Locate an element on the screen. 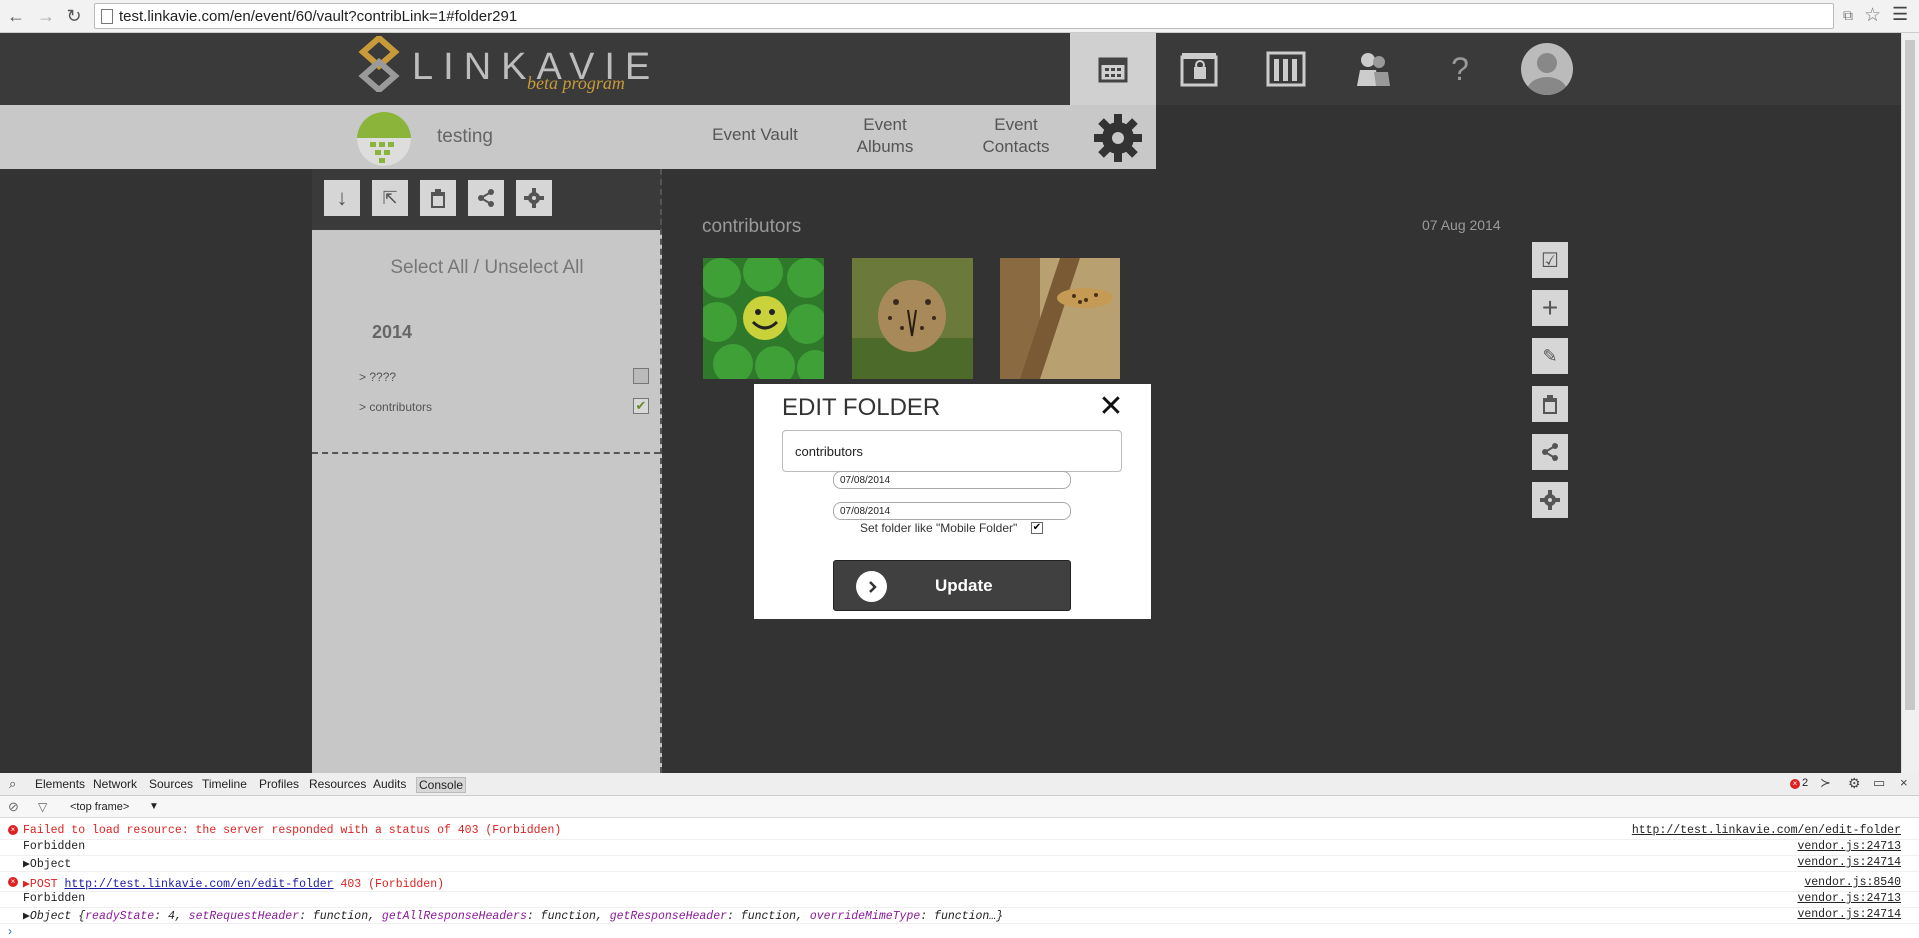  console-prompt-icon: › is located at coordinates (10, 931).